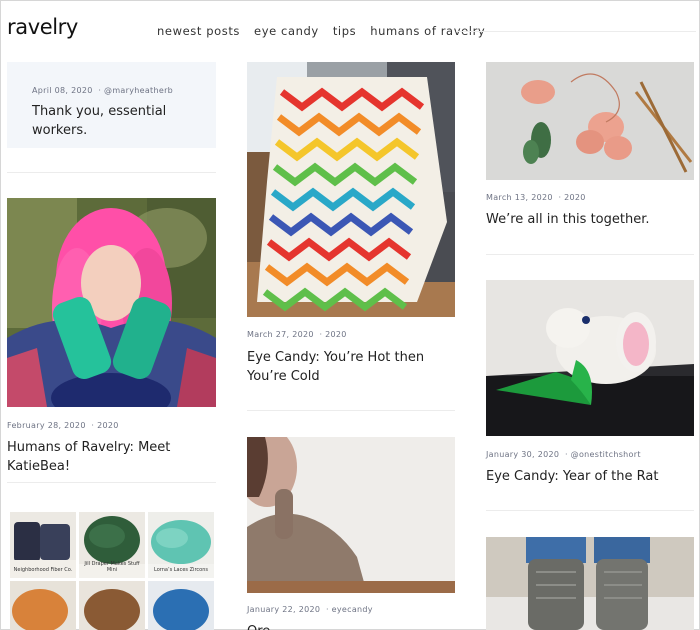 Image resolution: width=700 pixels, height=630 pixels. I want to click on post-meta: February 28, 2020 · 2020, so click(63, 425).